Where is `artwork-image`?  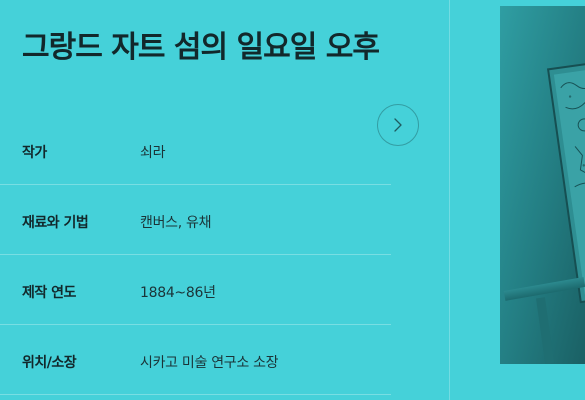 artwork-image is located at coordinates (542, 185).